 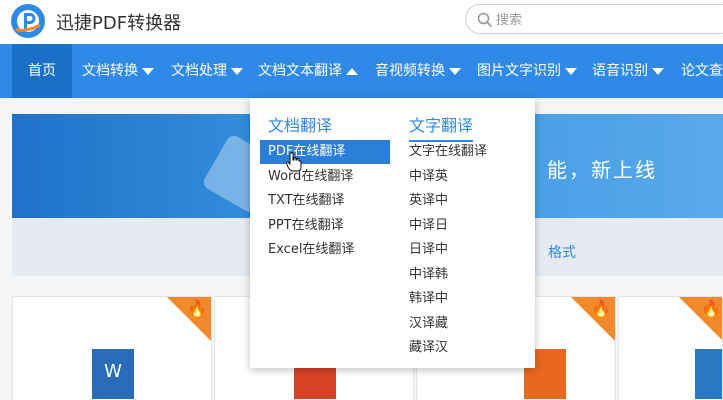 I want to click on nav-item-ocr: 图片文字识别, so click(x=527, y=71).